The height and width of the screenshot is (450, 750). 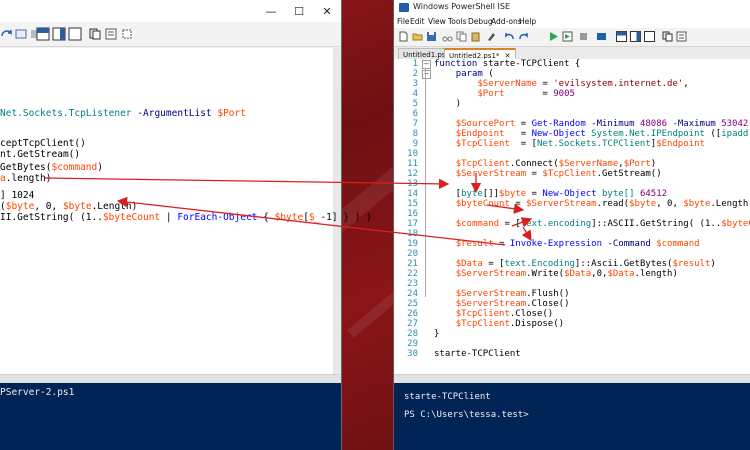 I want to click on line-number: 30, so click(x=412, y=354).